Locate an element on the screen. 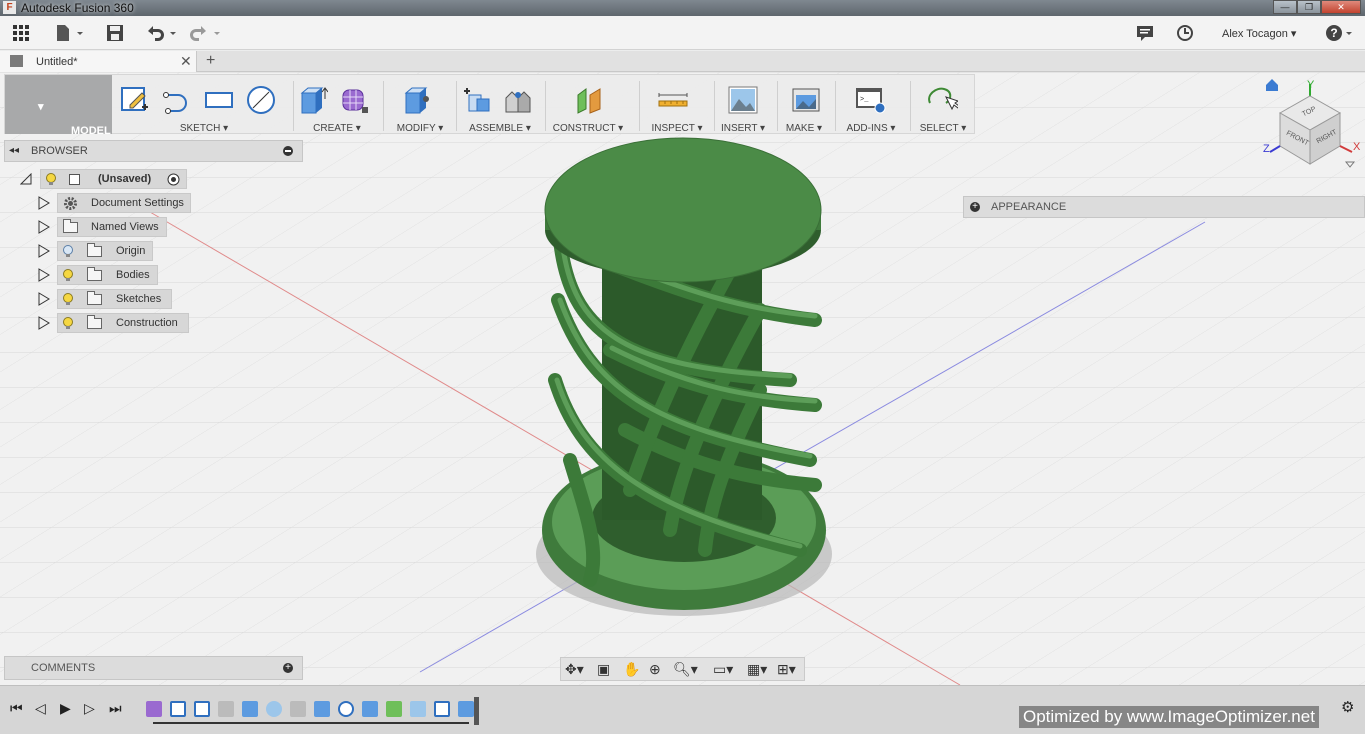  viewports-icon: ⊞▾ is located at coordinates (786, 669).